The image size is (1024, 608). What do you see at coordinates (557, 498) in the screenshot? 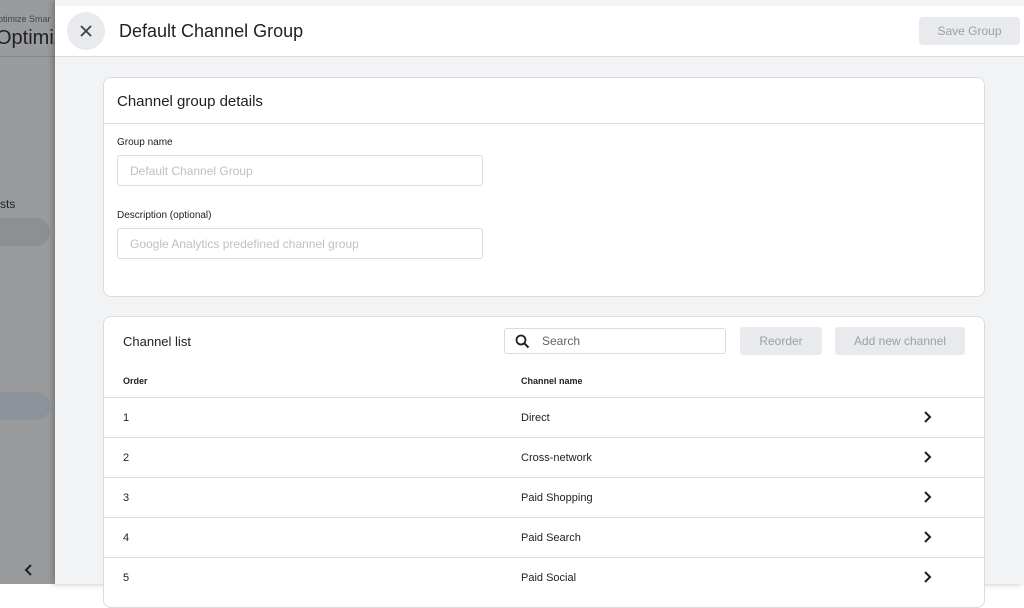
I see `row-channel-name: Paid Shopping` at bounding box center [557, 498].